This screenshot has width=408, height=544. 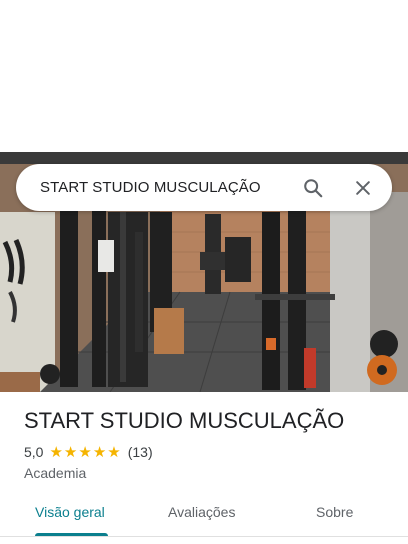 I want to click on reviews-count: (13), so click(x=140, y=452).